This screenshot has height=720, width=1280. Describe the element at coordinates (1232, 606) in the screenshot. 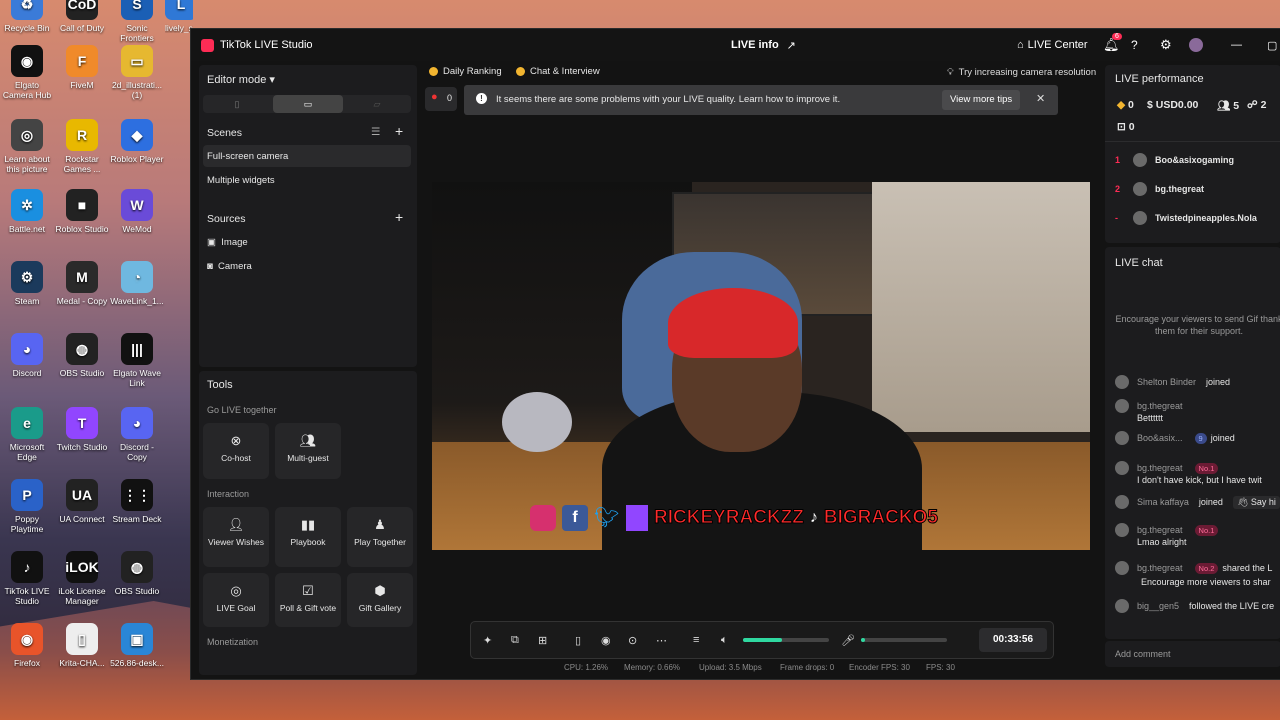

I see `chat-text: followed the LIVE cre` at that location.